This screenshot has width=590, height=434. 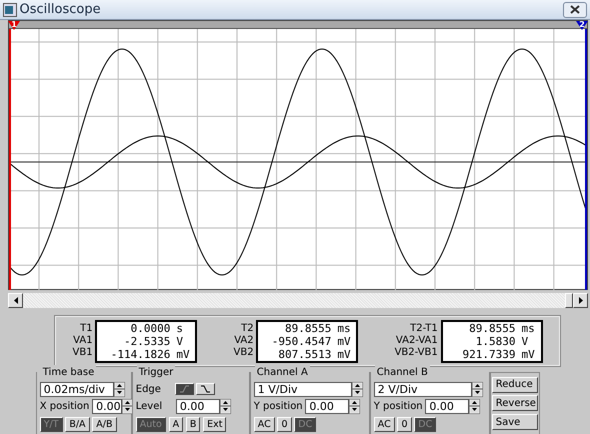 I want to click on window-title: Oscilloscope, so click(x=61, y=9).